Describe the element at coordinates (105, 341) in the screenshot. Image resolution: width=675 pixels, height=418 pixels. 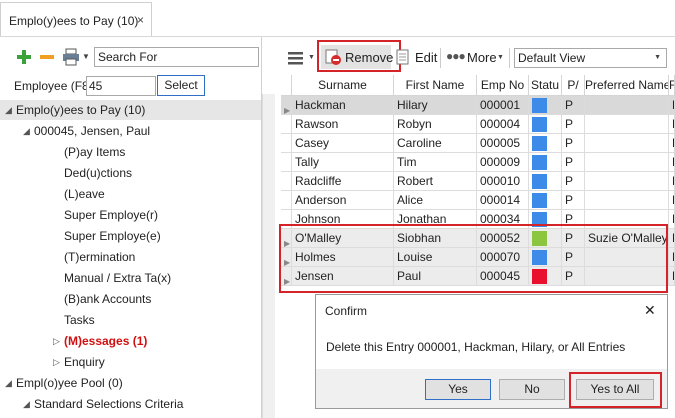
I see `tree-item: (M)essages (1)` at that location.